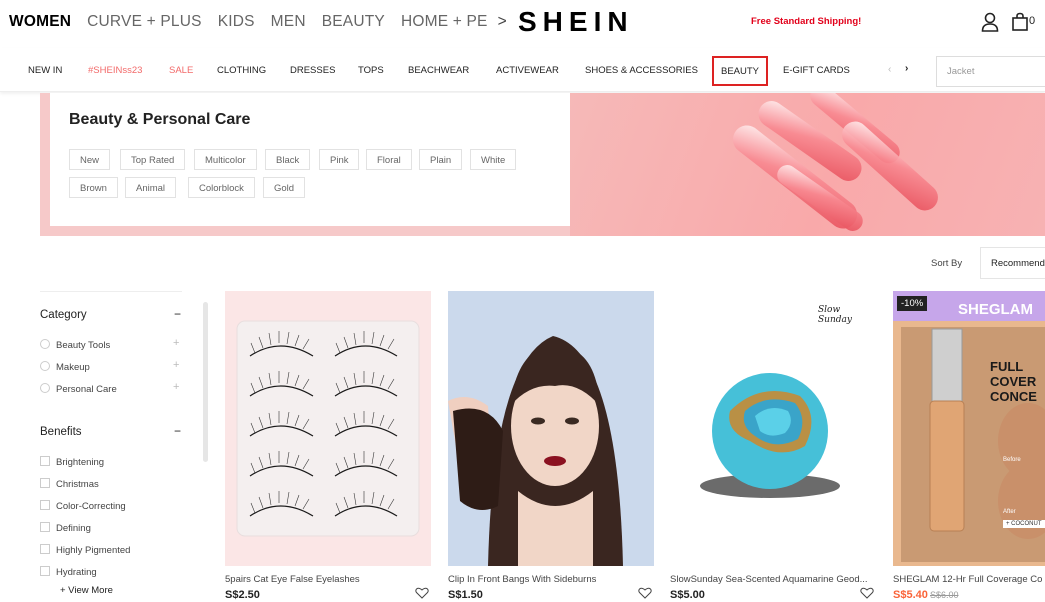 The width and height of the screenshot is (1045, 602). Describe the element at coordinates (72, 462) in the screenshot. I see `benefit-option-brightening: Brightening` at that location.